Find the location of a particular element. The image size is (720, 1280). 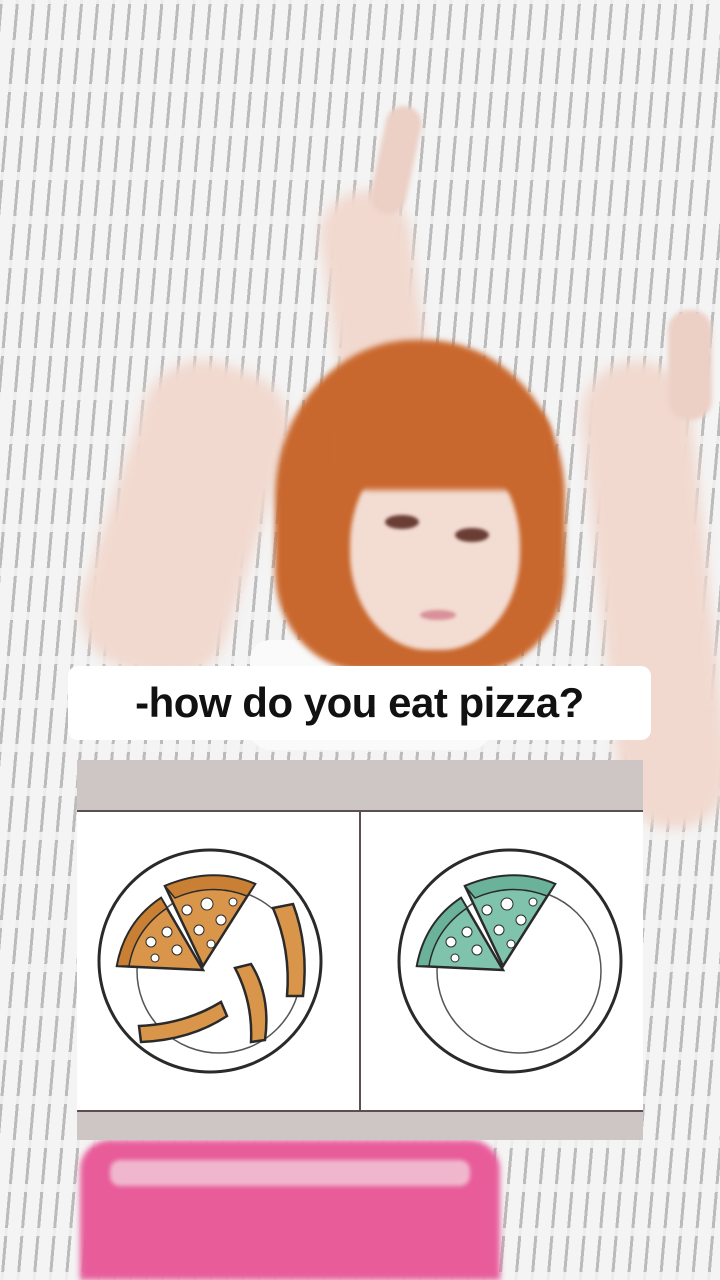

eye-right is located at coordinates (472, 535).